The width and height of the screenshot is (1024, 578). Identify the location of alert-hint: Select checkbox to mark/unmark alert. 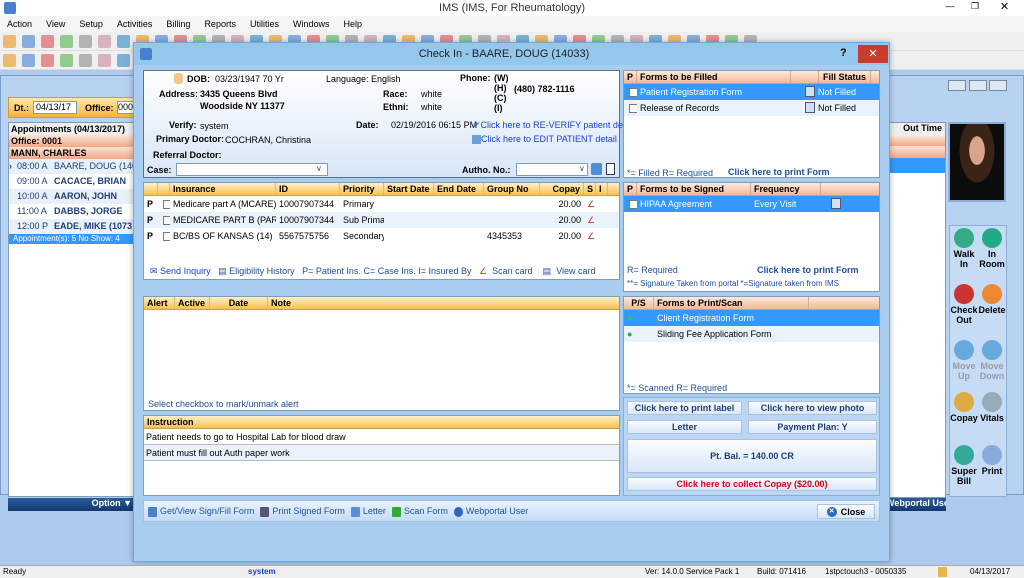
(223, 404).